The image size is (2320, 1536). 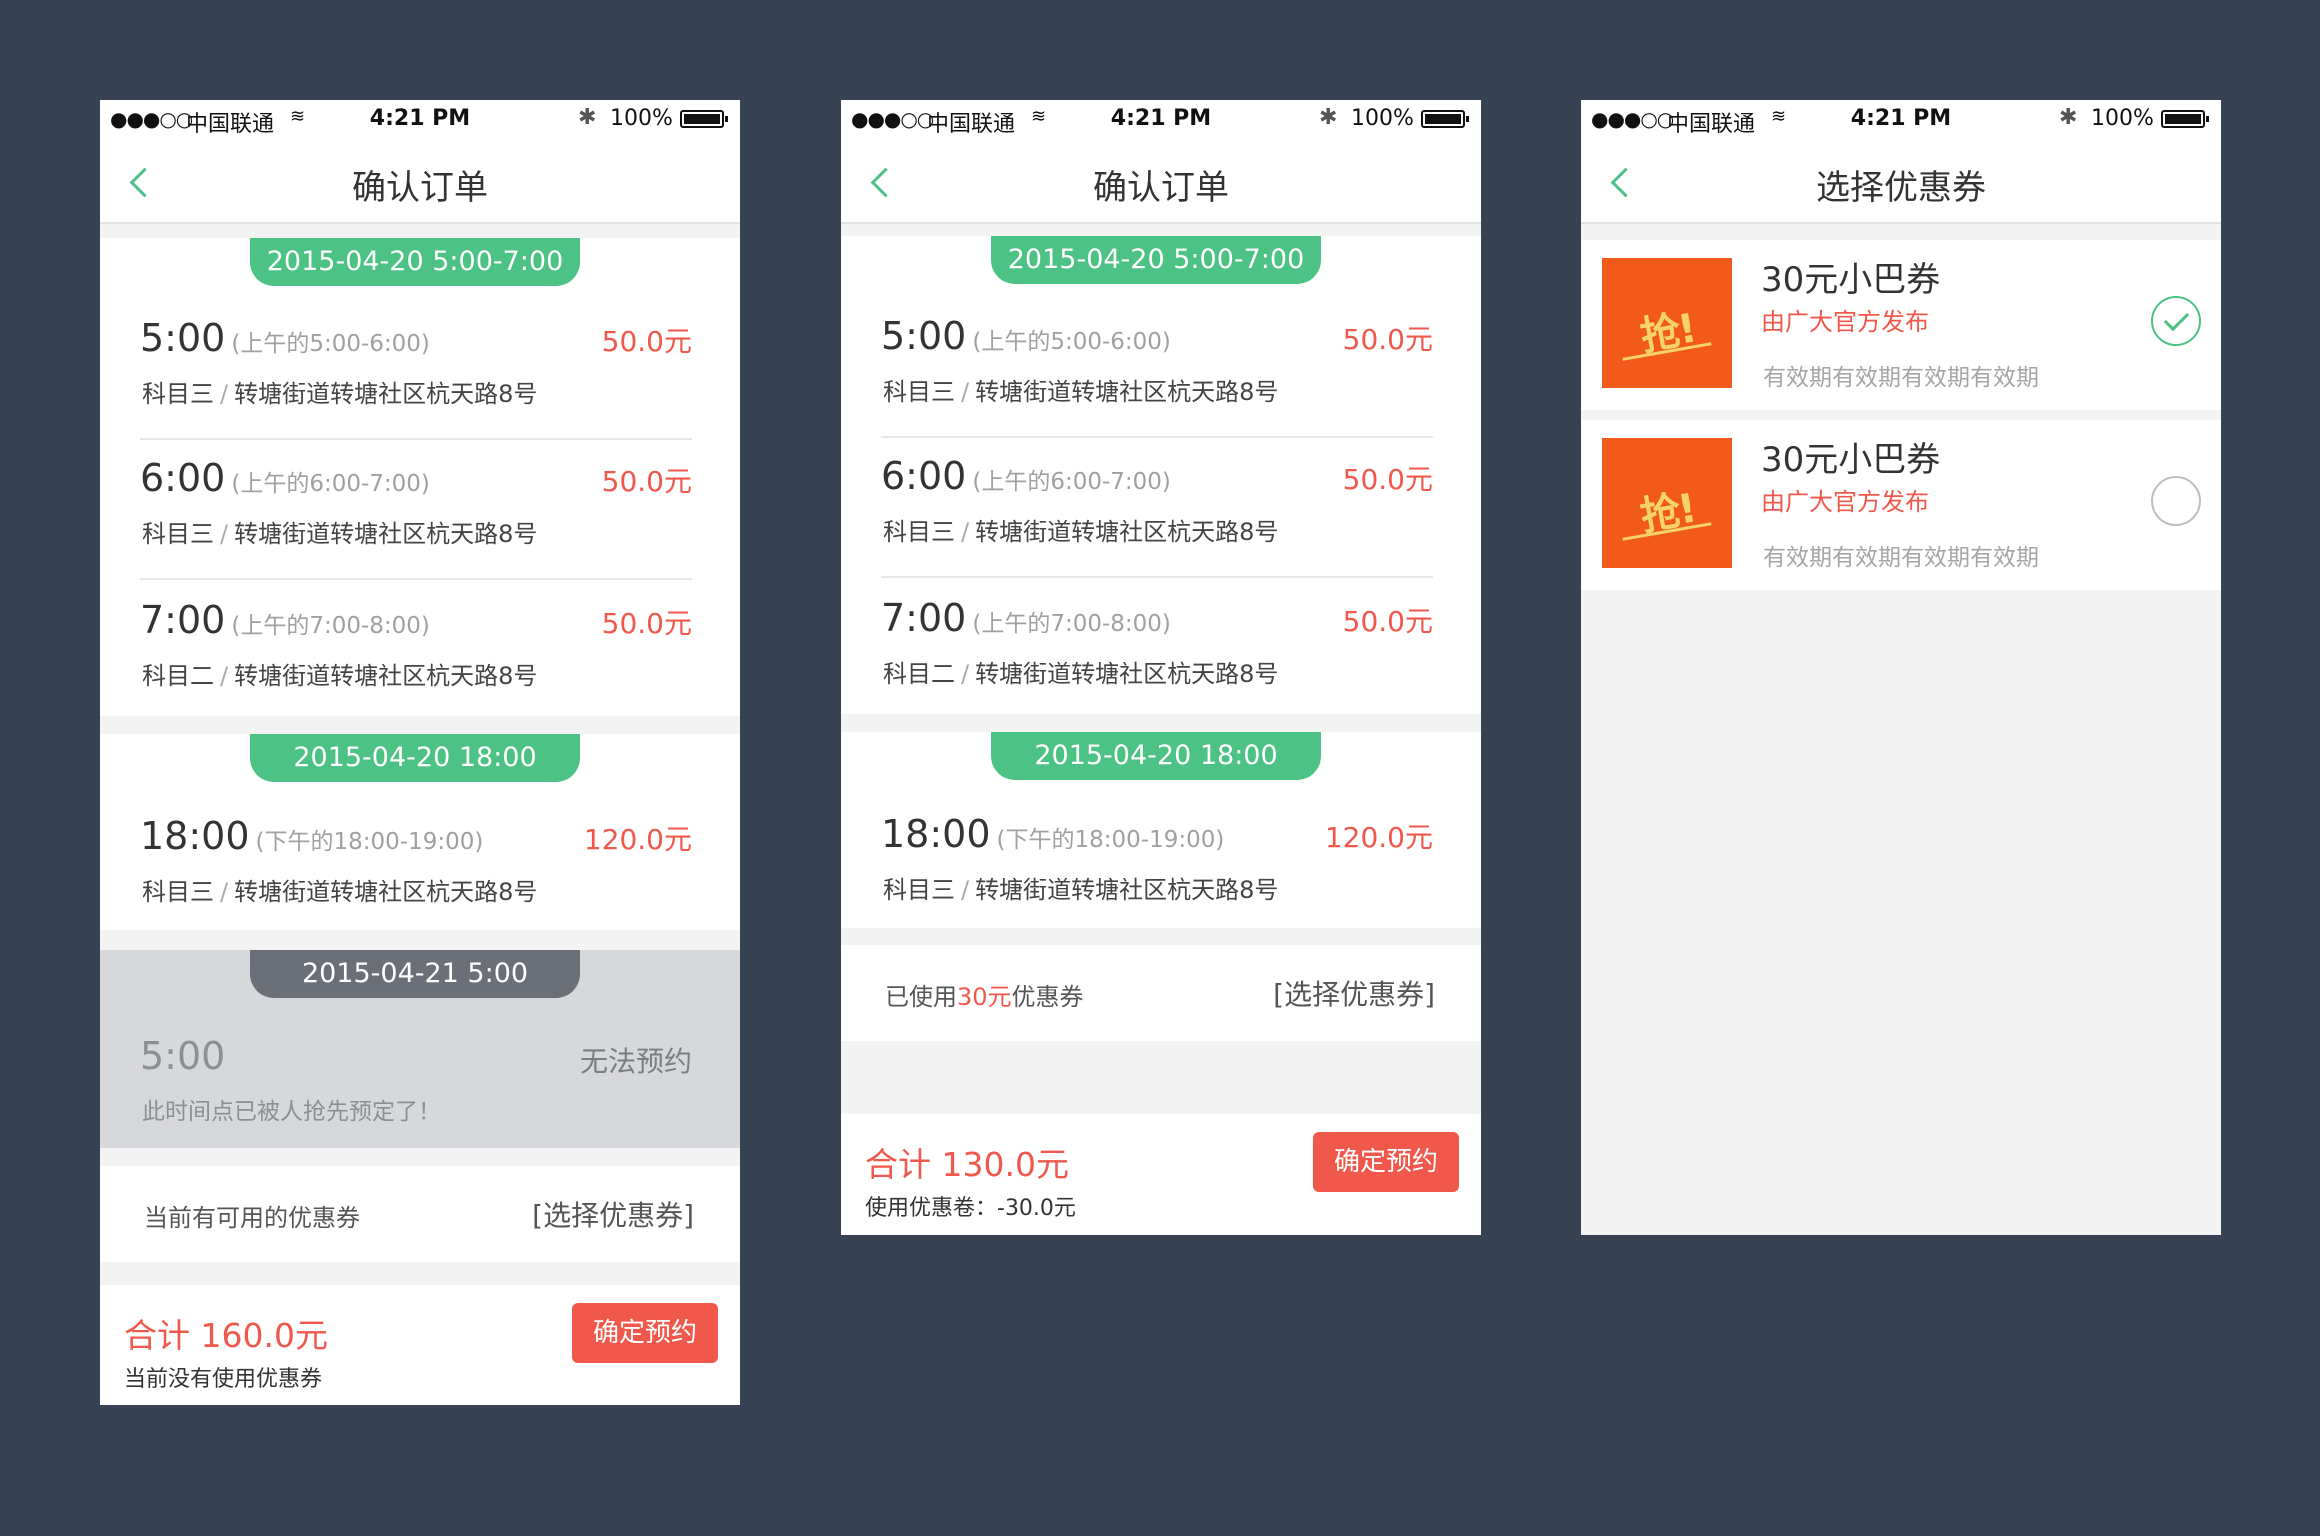 I want to click on nav-bar: 选择优惠券, so click(x=1901, y=182).